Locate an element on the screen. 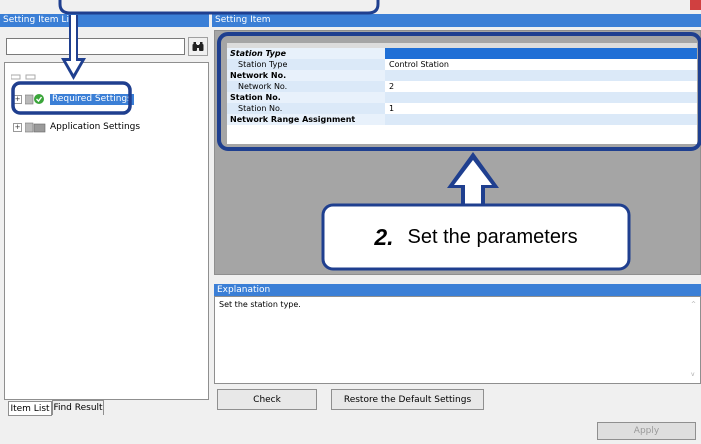 The height and width of the screenshot is (444, 701). grid-value: 2 is located at coordinates (541, 86).